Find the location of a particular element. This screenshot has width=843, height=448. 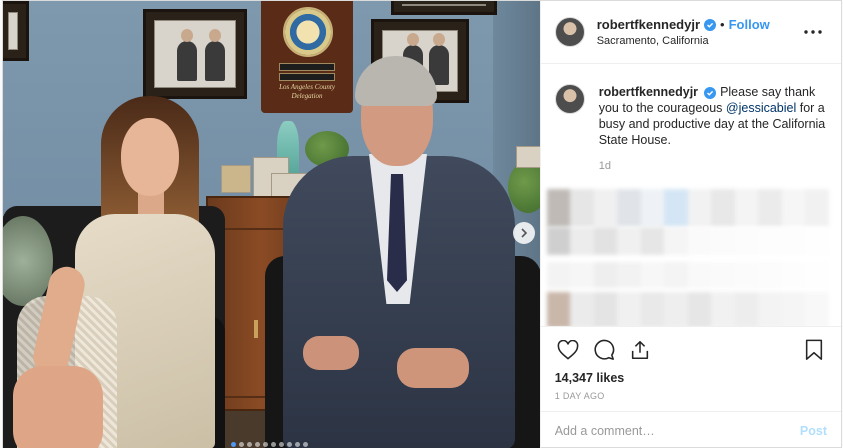

wall-frame-top is located at coordinates (444, 8).